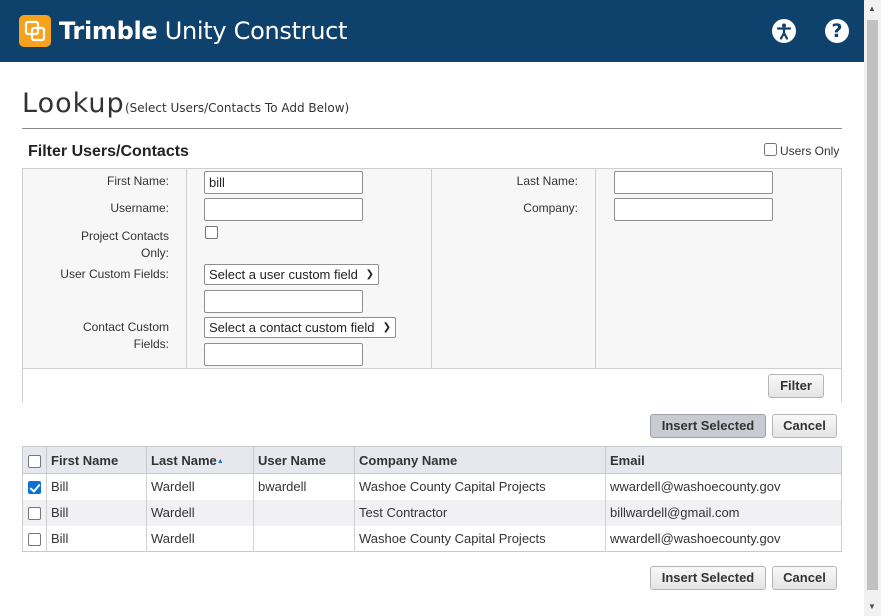  What do you see at coordinates (73, 103) in the screenshot?
I see `page-title: Lookup` at bounding box center [73, 103].